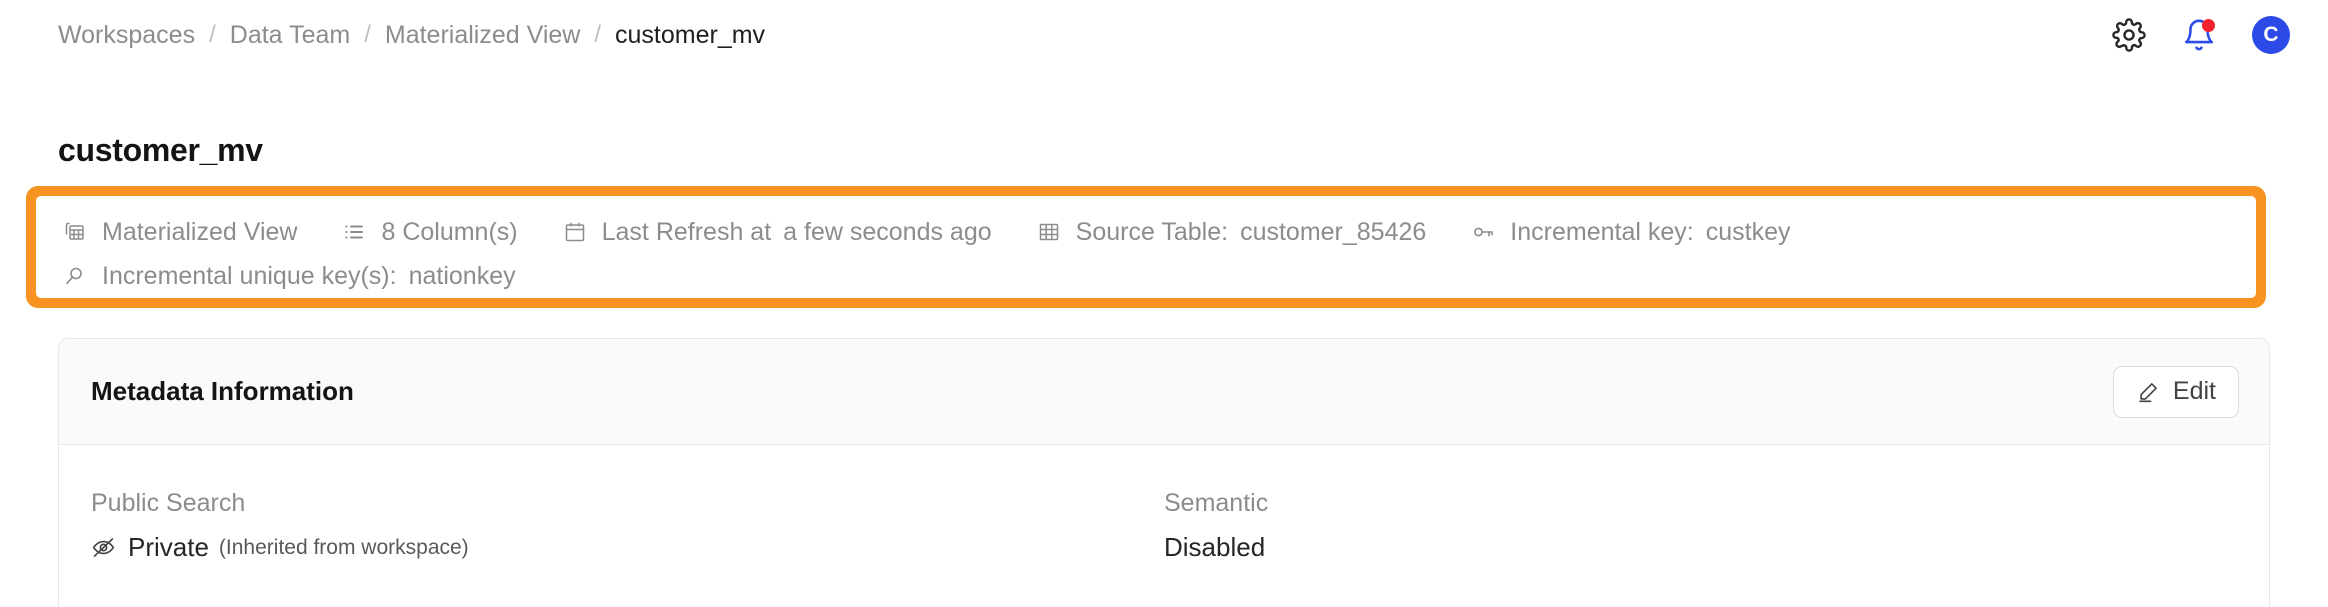  What do you see at coordinates (449, 231) in the screenshot?
I see `info-label-column-count: 8 Column(s)` at bounding box center [449, 231].